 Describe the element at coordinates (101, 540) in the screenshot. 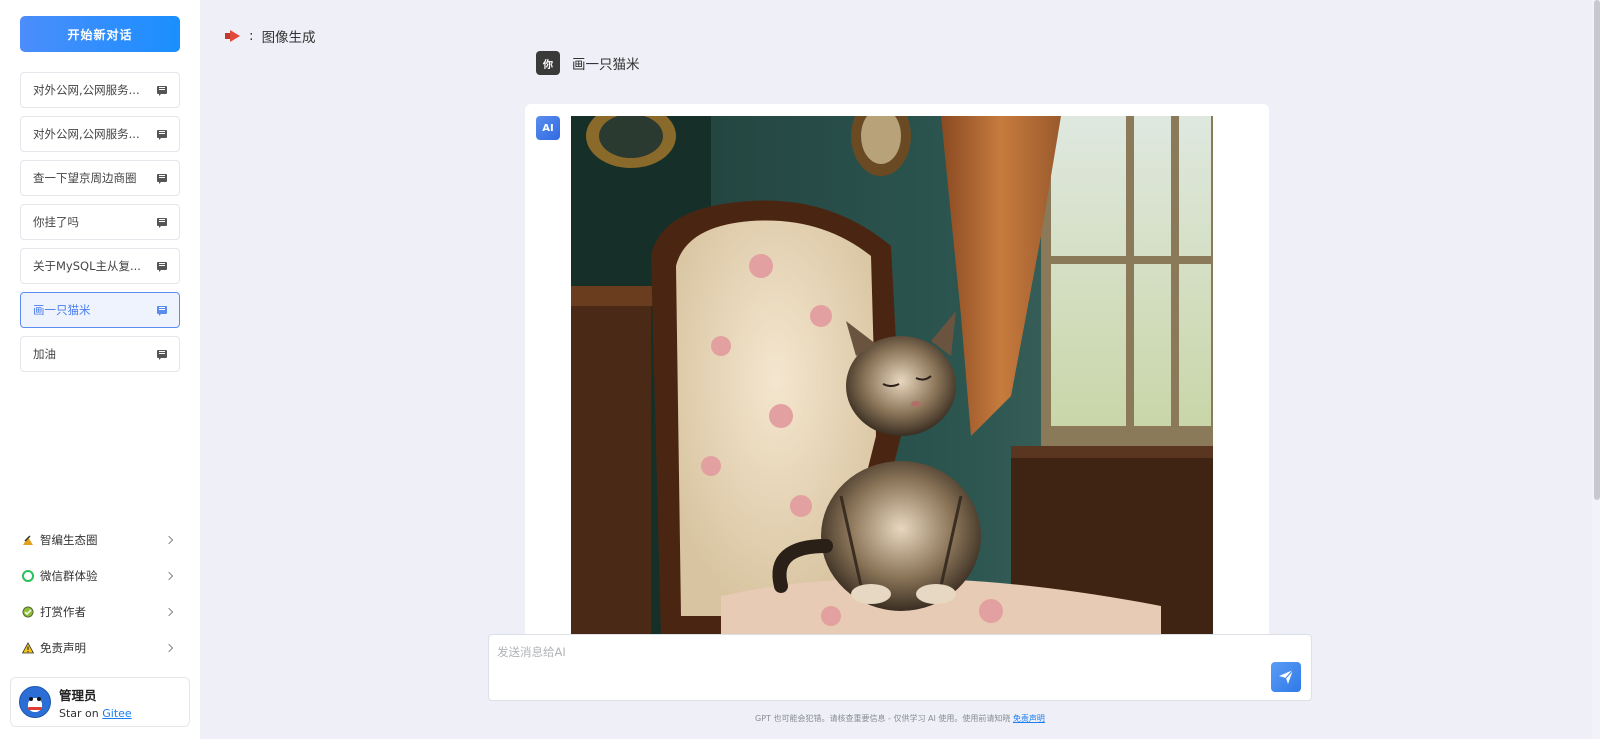

I see `menu-item-ecosystem: 智编生态圈` at that location.